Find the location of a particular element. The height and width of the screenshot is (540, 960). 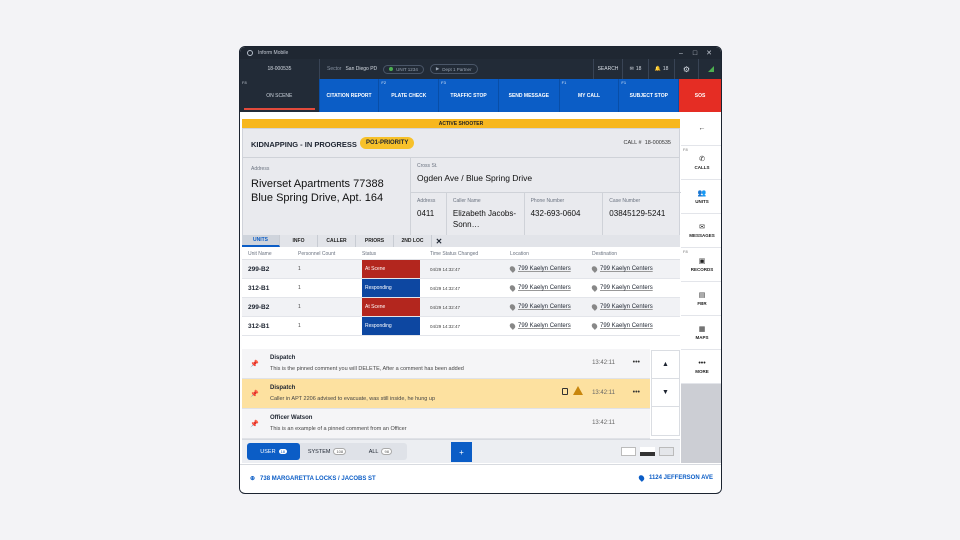

tab-info: INFO is located at coordinates (299, 241).